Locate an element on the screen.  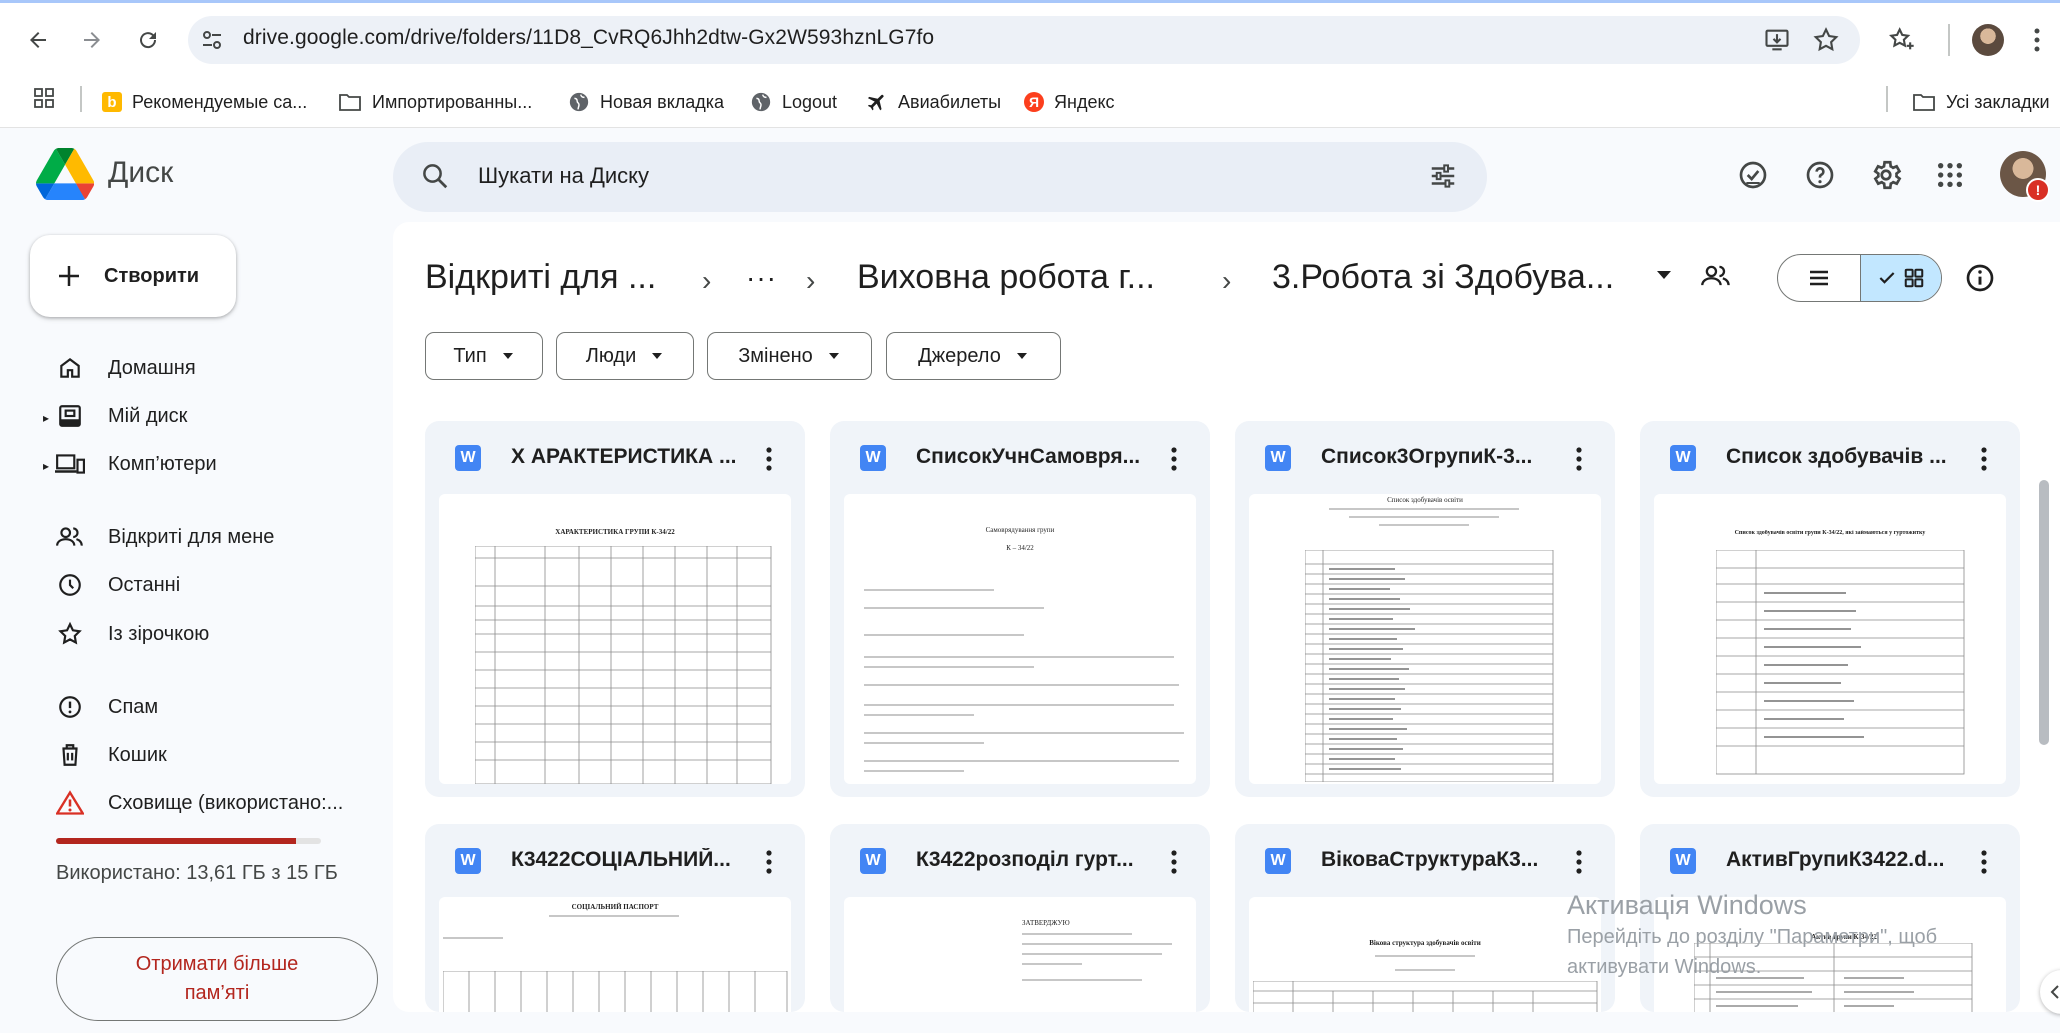
profile-avatar is located at coordinates (1988, 40).